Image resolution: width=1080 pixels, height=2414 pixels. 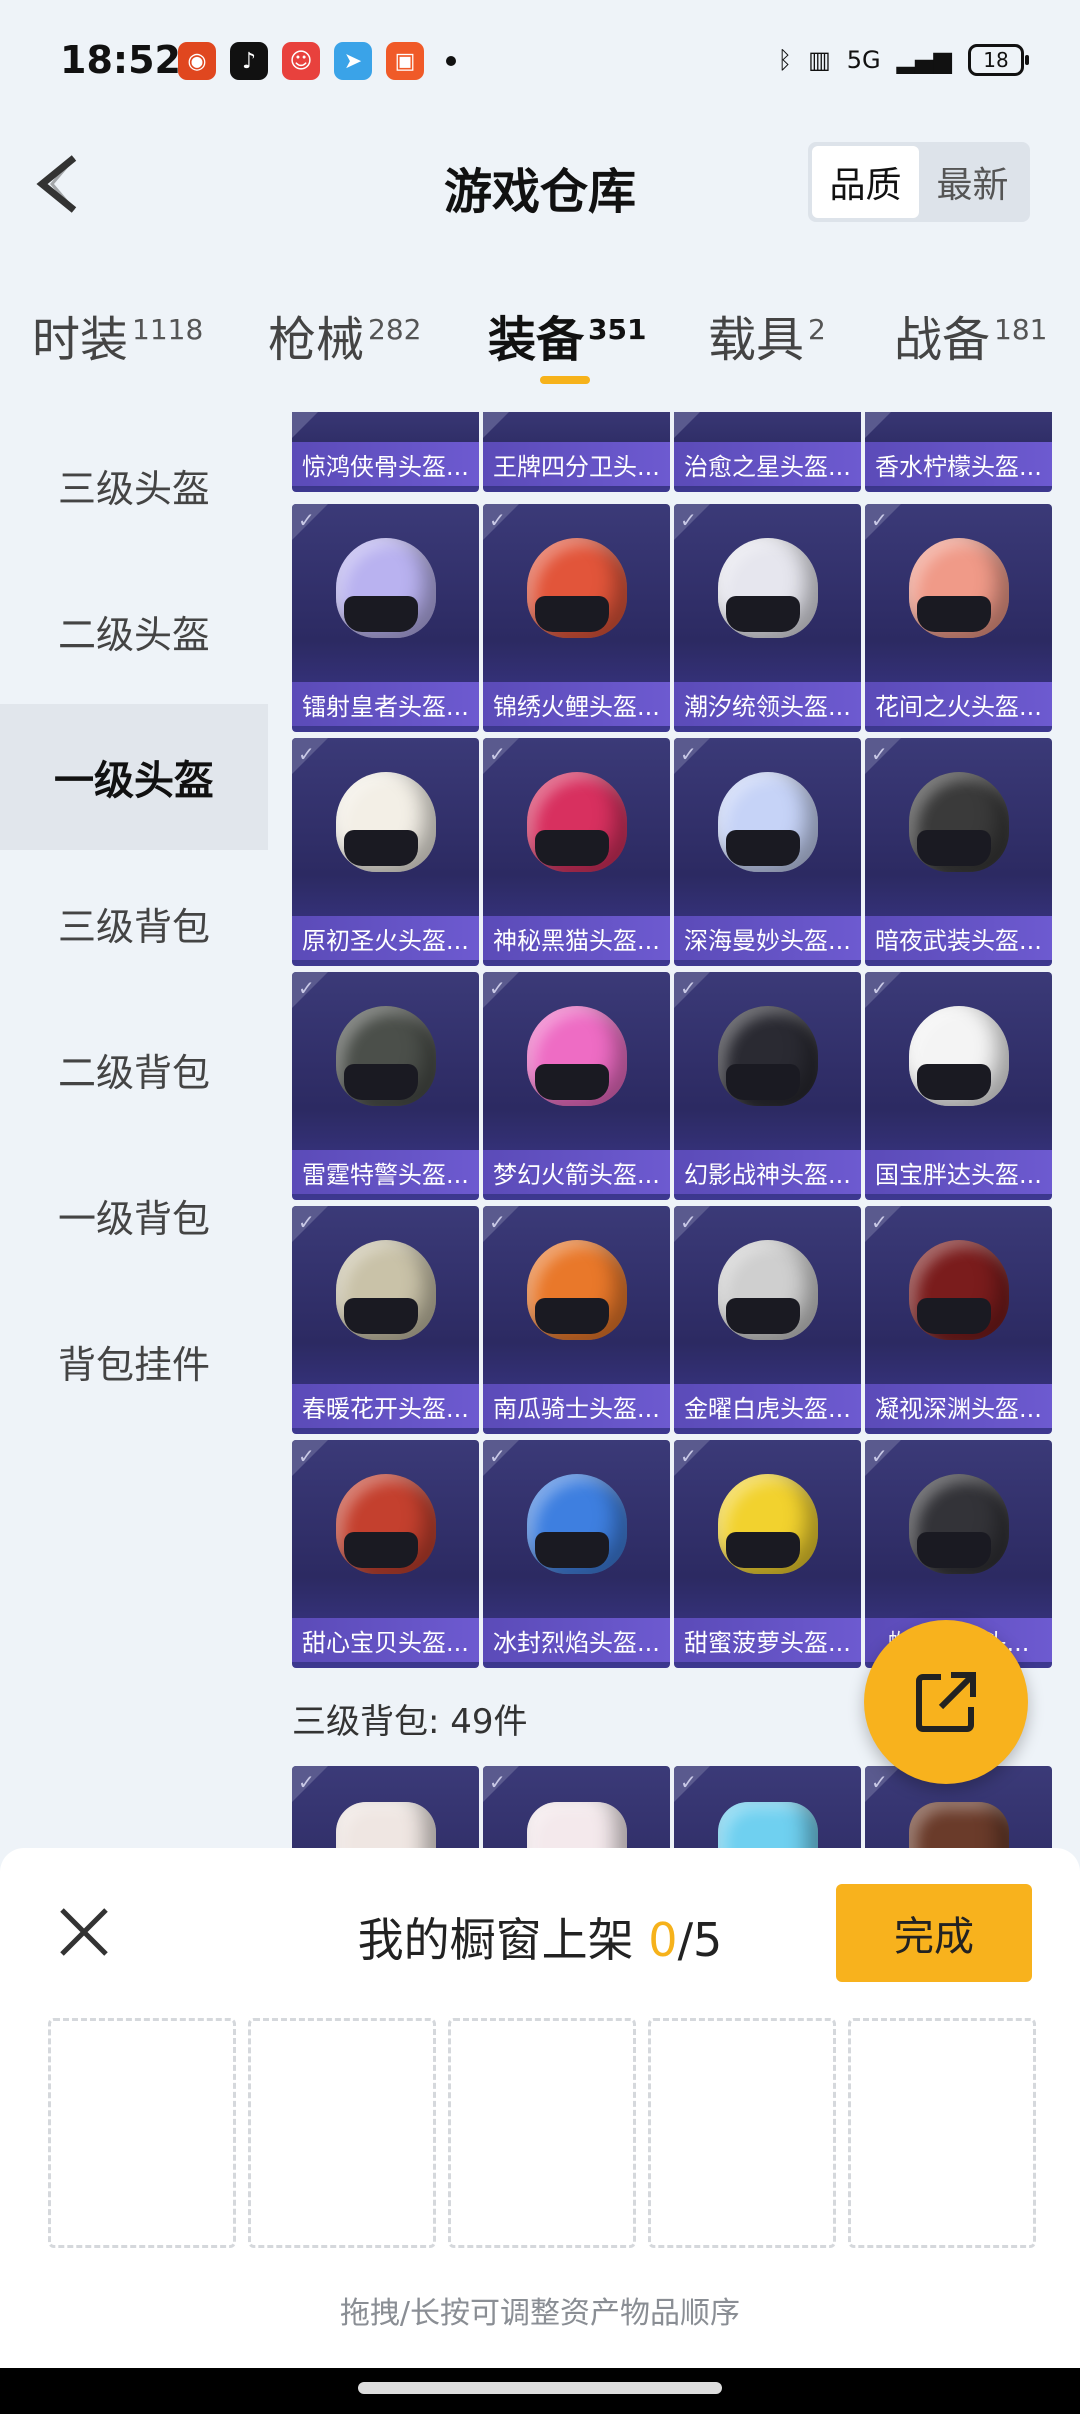 I want to click on app-notification-icon: ▣, so click(x=405, y=61).